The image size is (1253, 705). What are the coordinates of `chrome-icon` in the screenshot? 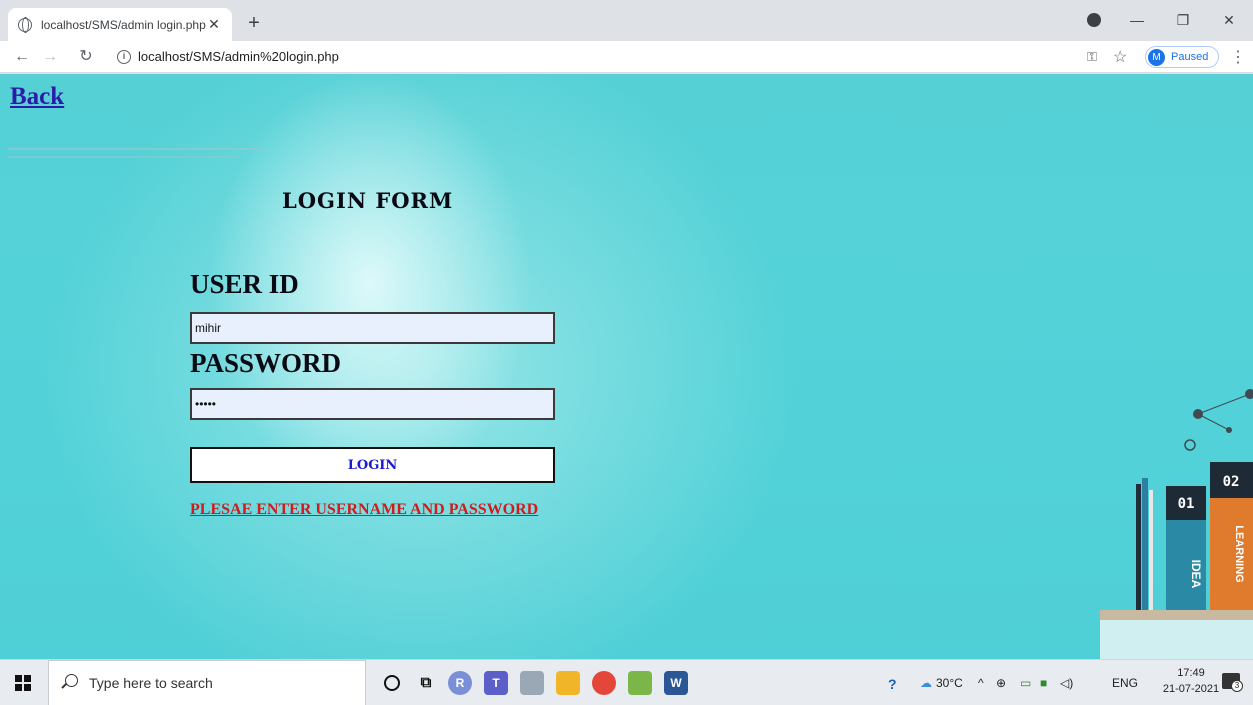 It's located at (604, 683).